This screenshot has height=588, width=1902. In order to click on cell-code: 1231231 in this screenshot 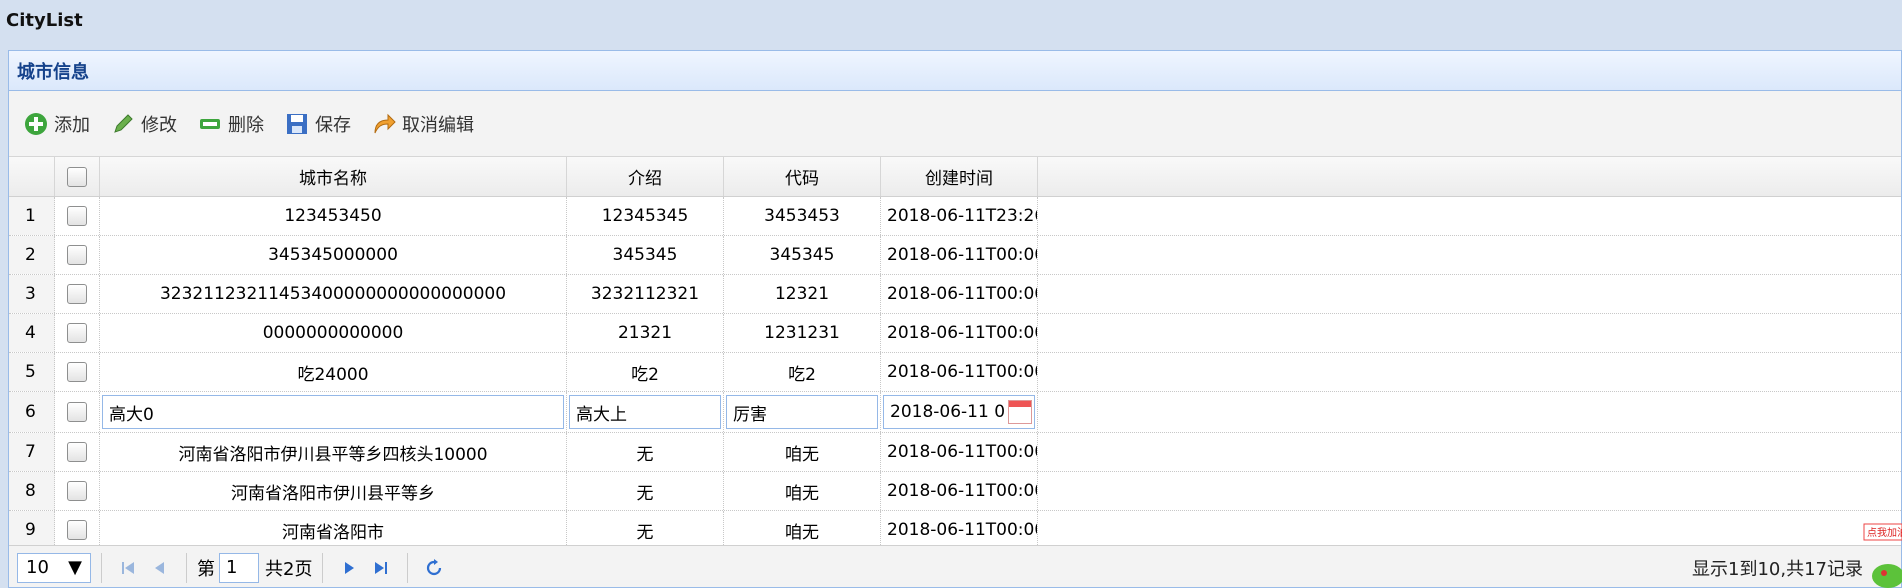, I will do `click(802, 333)`.